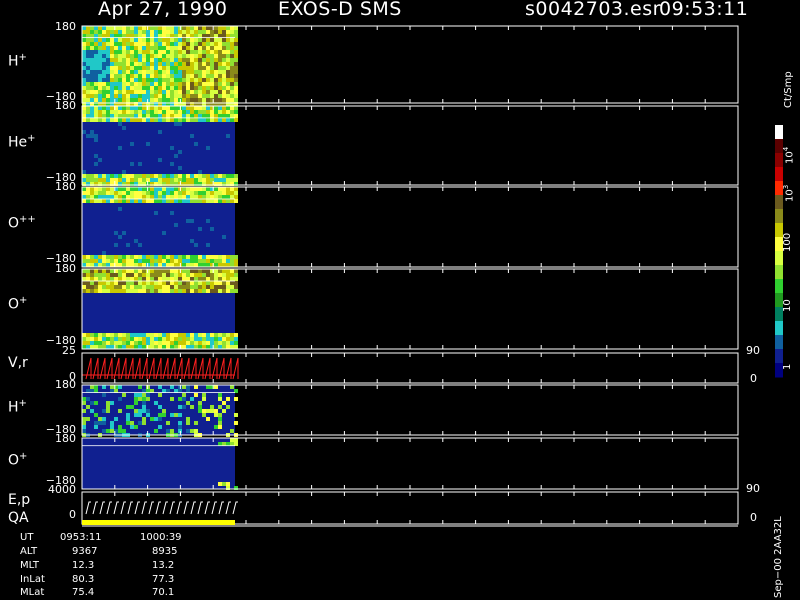 The image size is (800, 600). I want to click on tick-vr-right-bottom: 0, so click(753, 378).